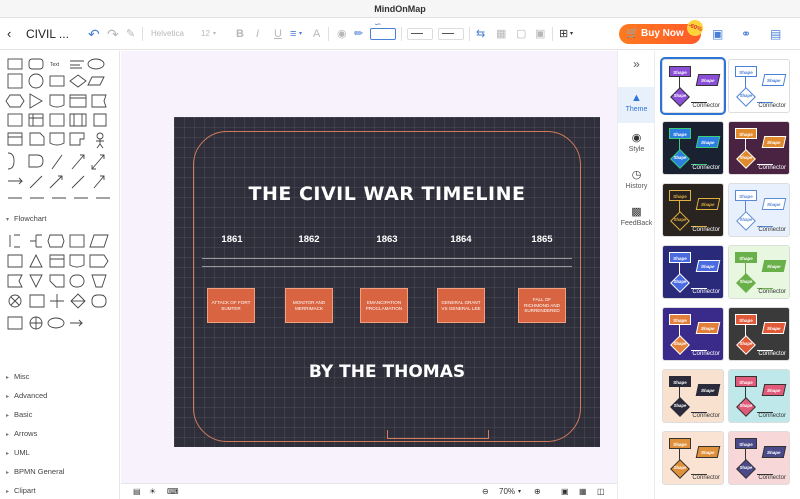 This screenshot has width=800, height=499. I want to click on bold-icon: B, so click(240, 34).